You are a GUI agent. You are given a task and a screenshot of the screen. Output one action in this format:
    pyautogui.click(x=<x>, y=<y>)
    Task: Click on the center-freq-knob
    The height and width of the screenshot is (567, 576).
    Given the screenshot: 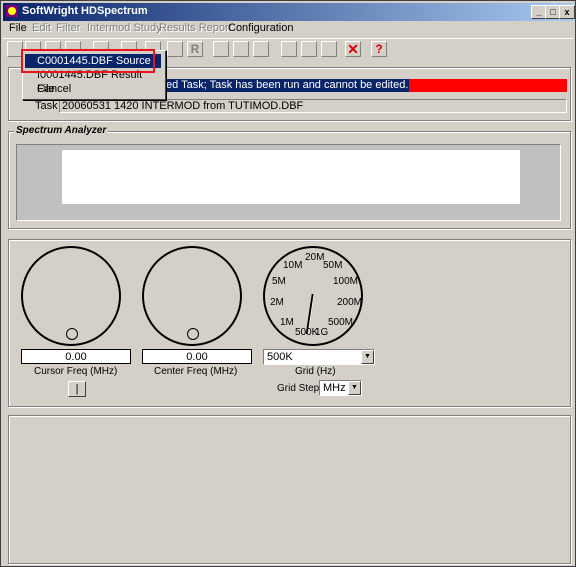 What is the action you would take?
    pyautogui.click(x=192, y=296)
    